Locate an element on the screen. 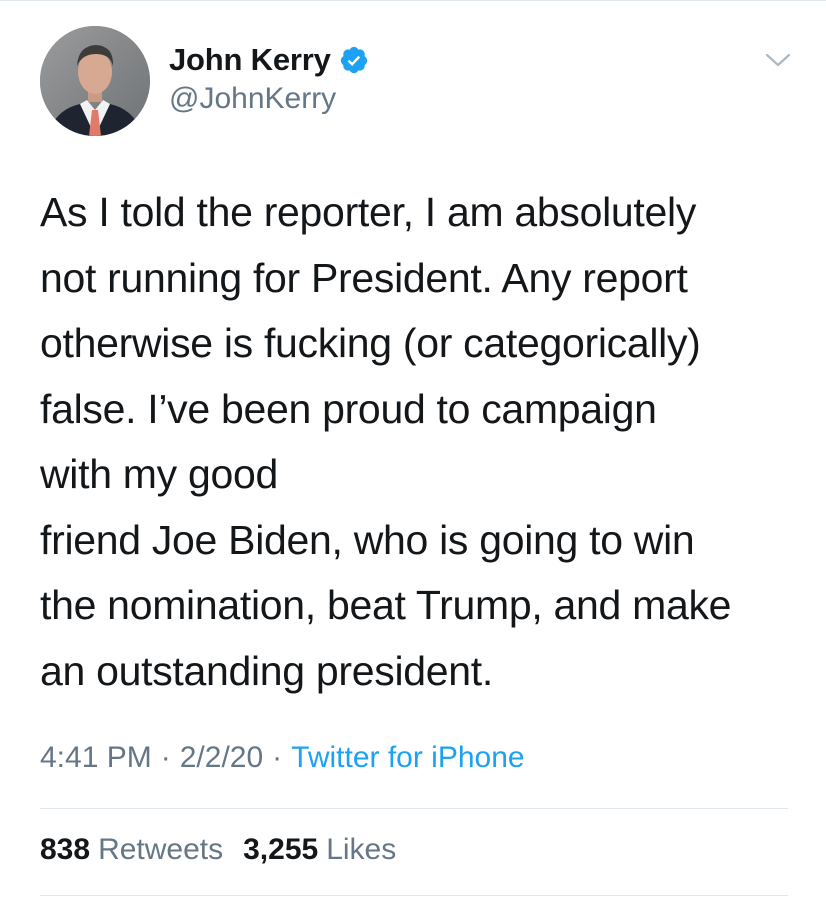 Image resolution: width=826 pixels, height=913 pixels. tweet-meta: 4:41 PM · 2/2/20 · Twitter for iPhone is located at coordinates (282, 758).